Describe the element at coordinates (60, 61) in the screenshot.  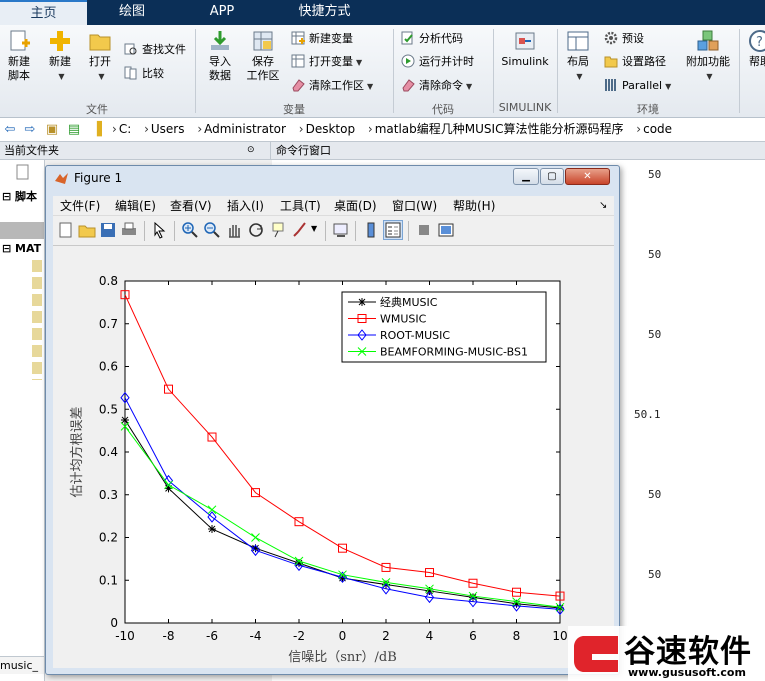
I see `new-label: 新建` at that location.